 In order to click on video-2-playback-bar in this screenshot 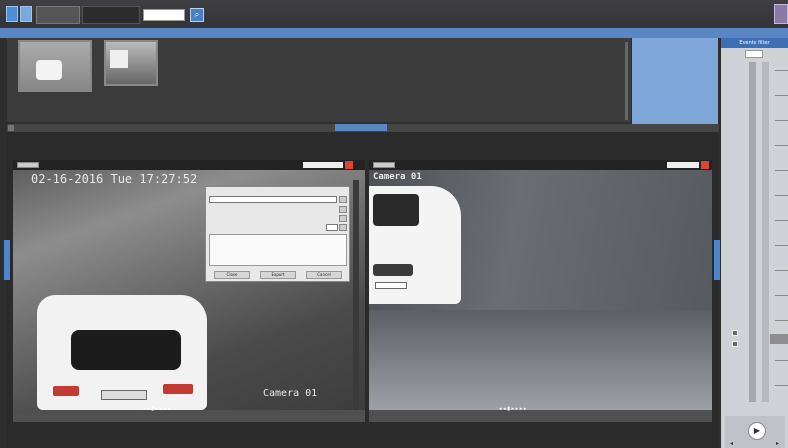, I will do `click(540, 416)`.